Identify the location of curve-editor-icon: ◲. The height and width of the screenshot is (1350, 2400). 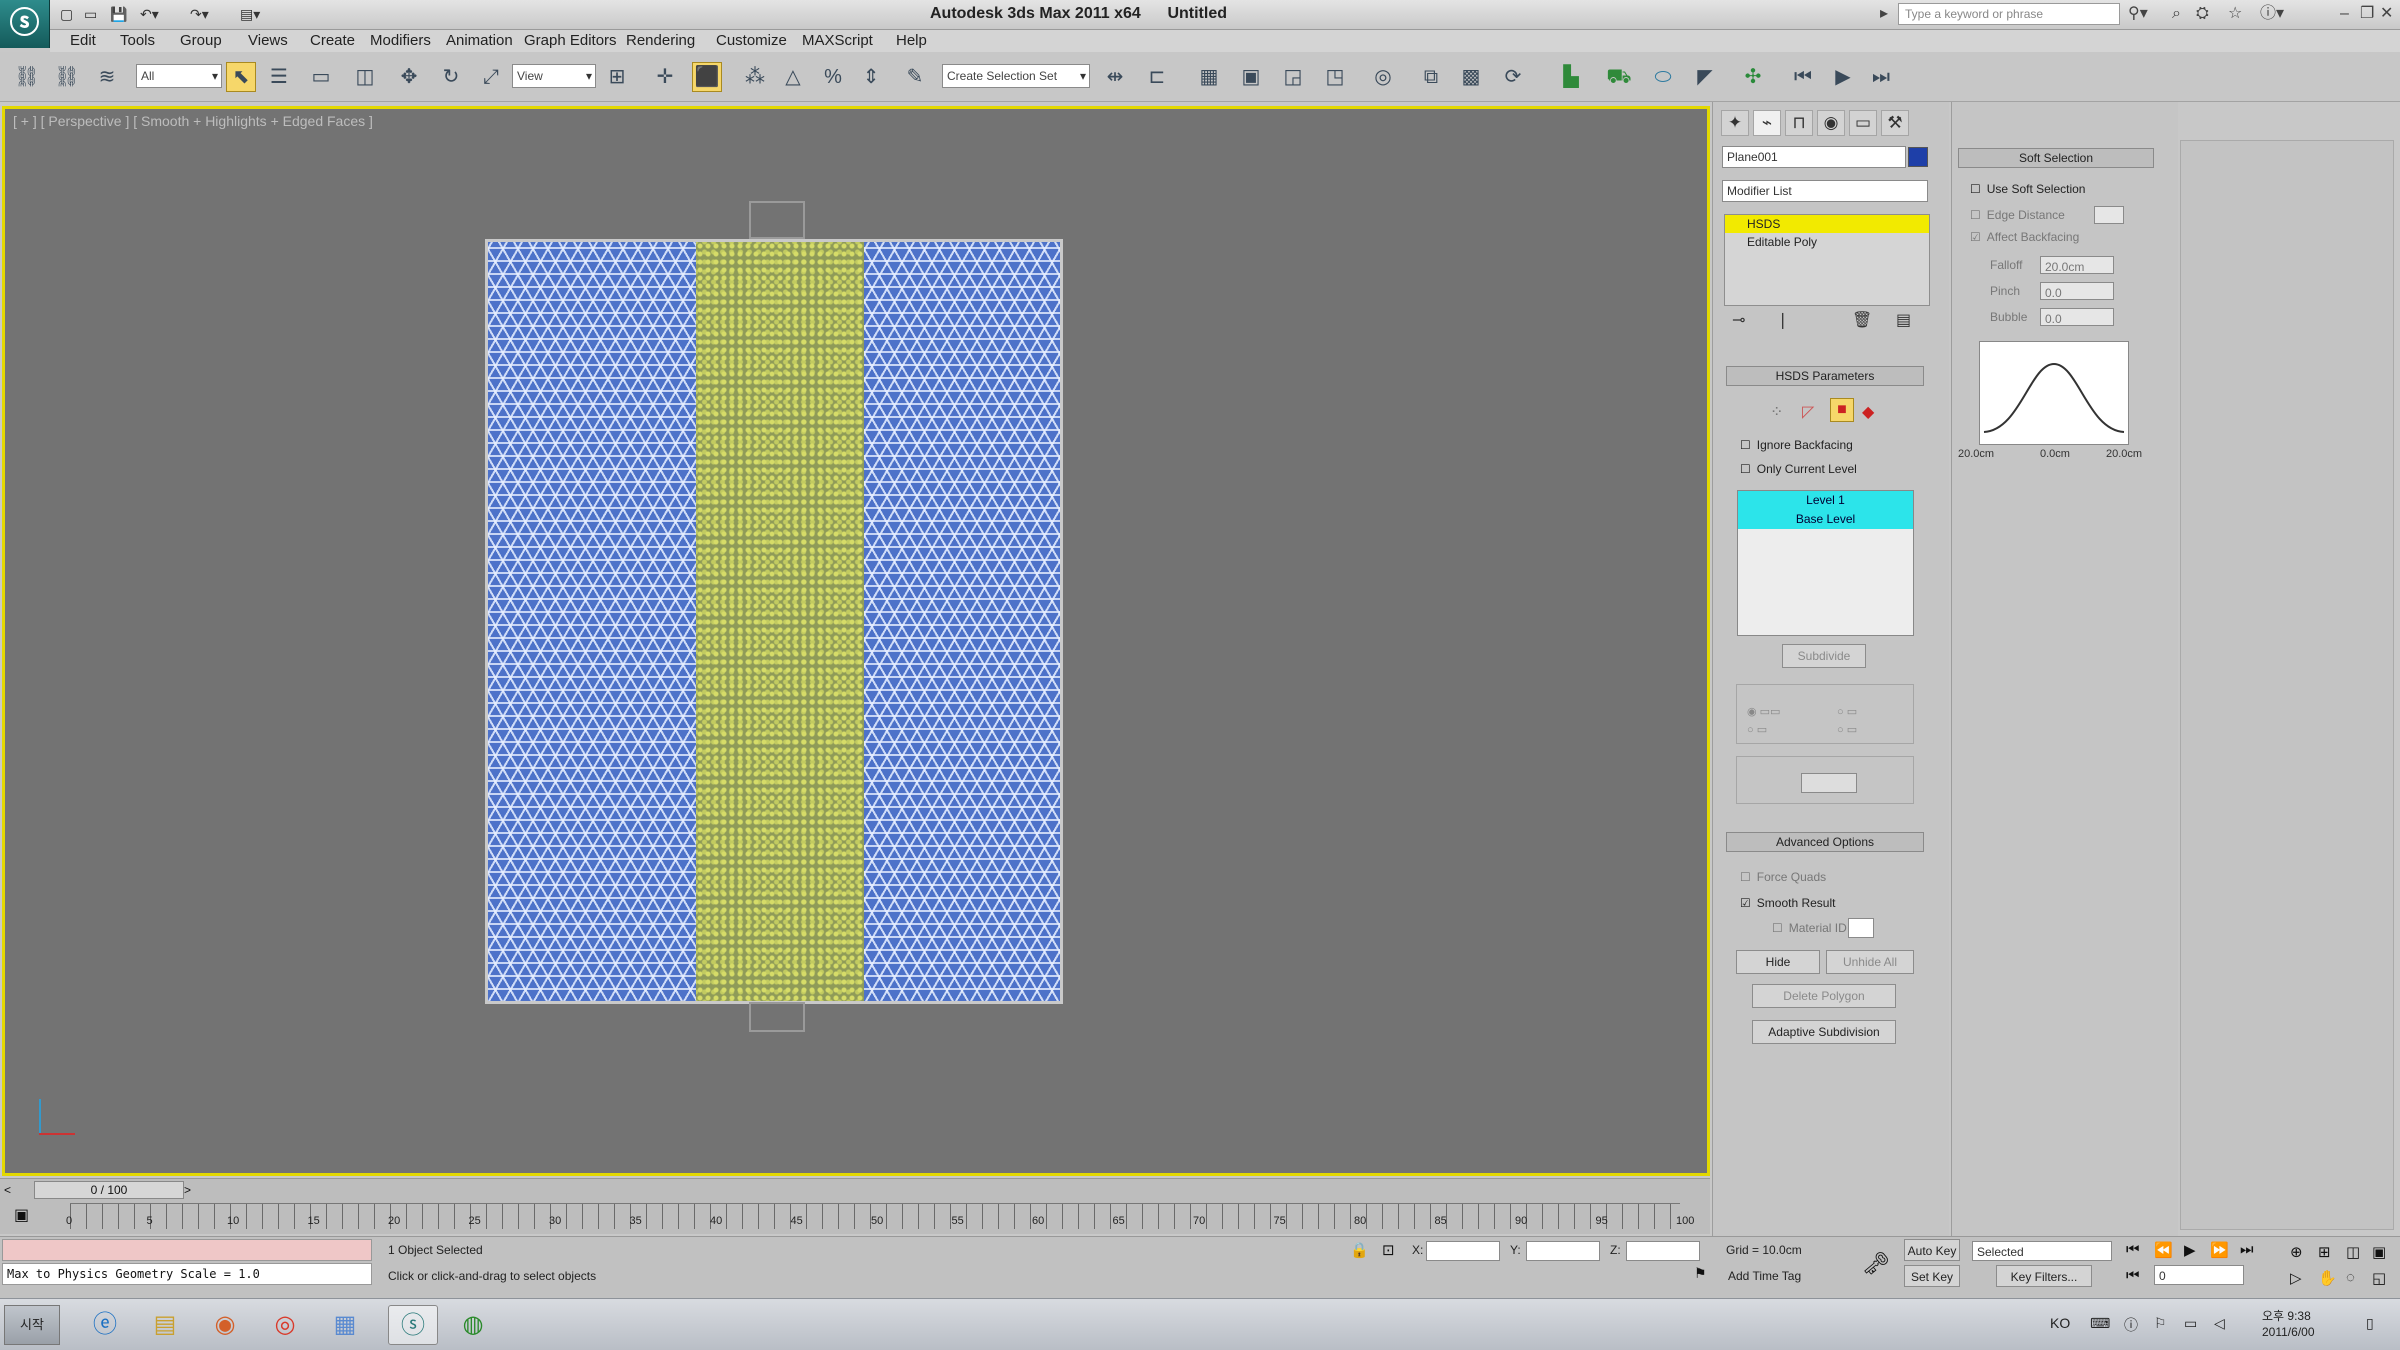
(1293, 77).